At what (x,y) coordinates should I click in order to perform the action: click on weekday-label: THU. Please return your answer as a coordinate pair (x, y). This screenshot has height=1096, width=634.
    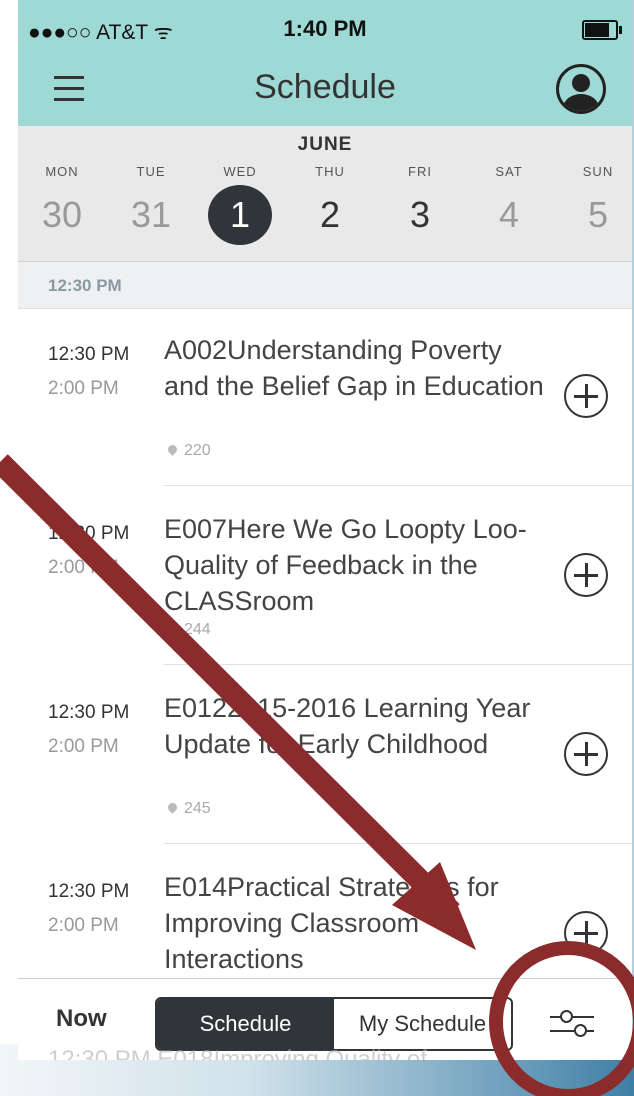
    Looking at the image, I should click on (330, 171).